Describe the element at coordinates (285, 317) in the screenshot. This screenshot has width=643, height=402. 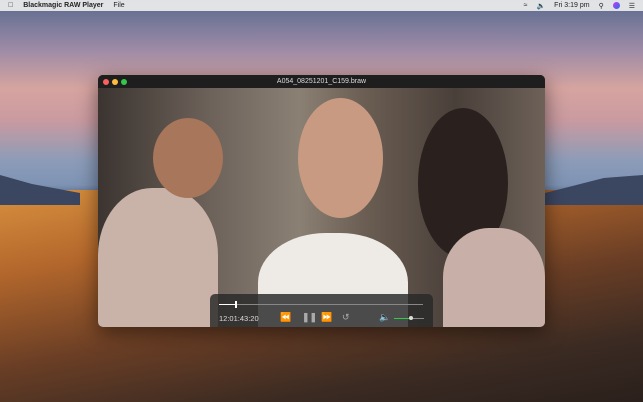
I see `rewind-icon: ⏪` at that location.